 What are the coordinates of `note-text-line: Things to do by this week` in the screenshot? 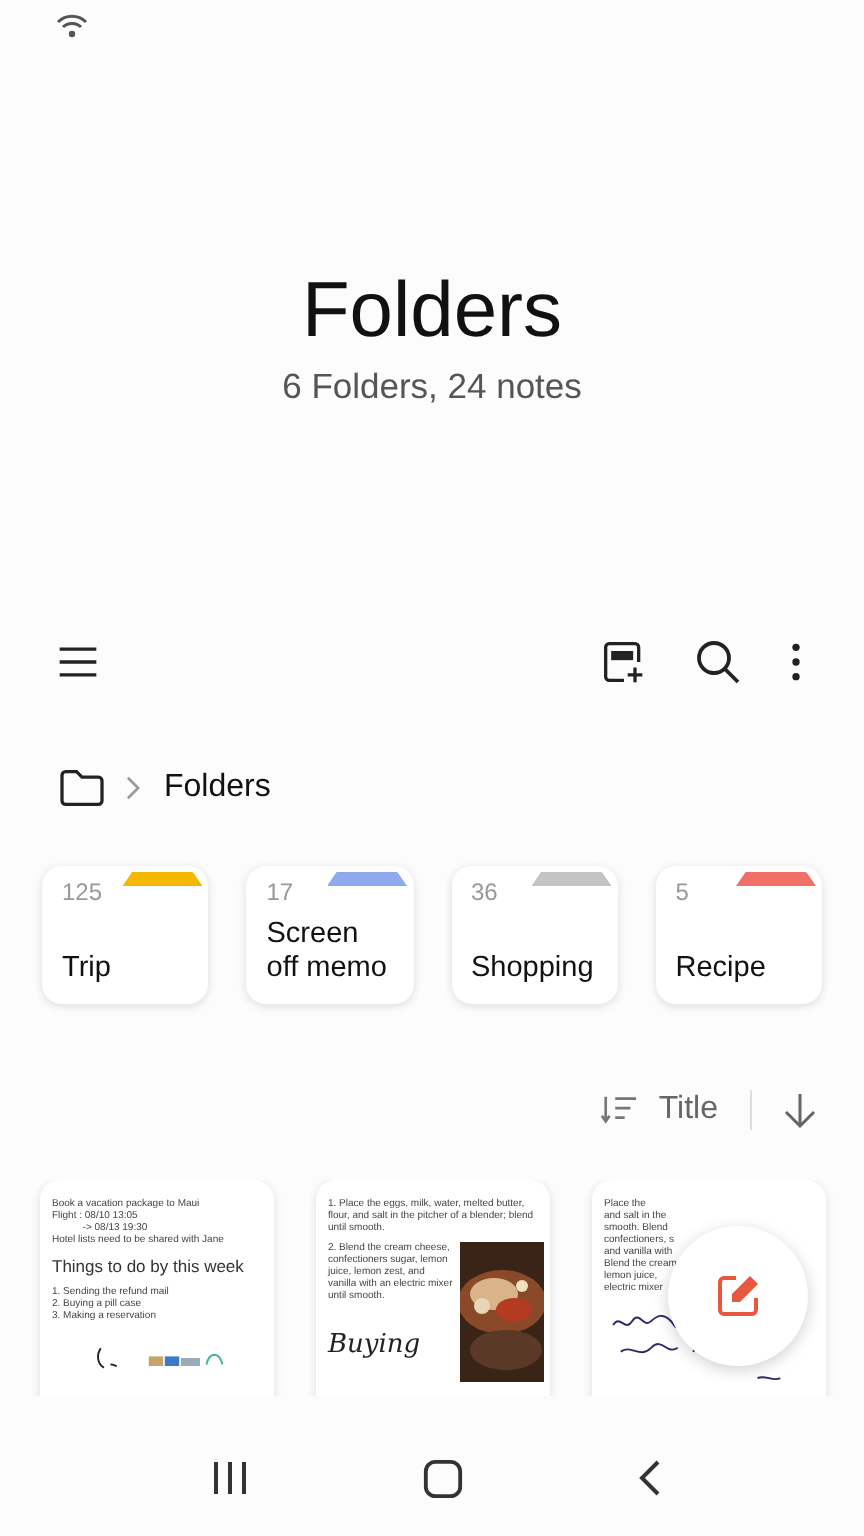 It's located at (149, 1266).